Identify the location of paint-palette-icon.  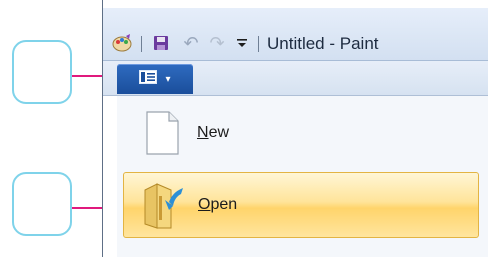
(122, 43).